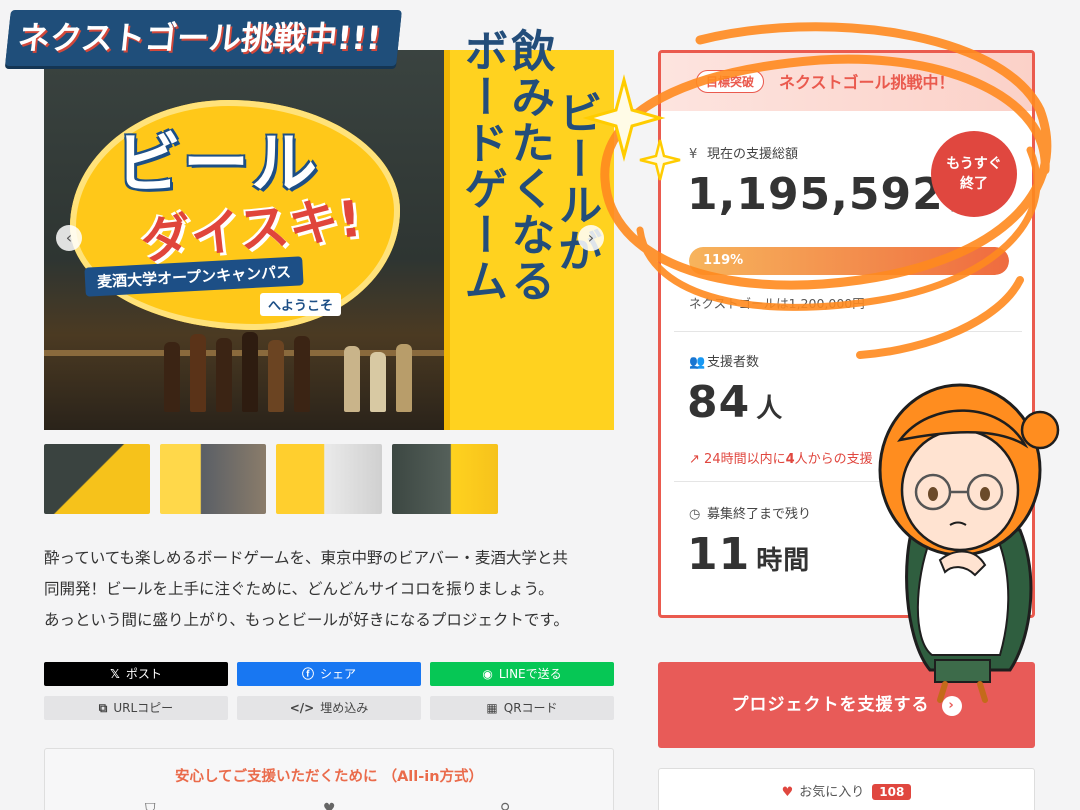 The height and width of the screenshot is (810, 1080). What do you see at coordinates (723, 260) in the screenshot?
I see `progress-percent: 119%` at bounding box center [723, 260].